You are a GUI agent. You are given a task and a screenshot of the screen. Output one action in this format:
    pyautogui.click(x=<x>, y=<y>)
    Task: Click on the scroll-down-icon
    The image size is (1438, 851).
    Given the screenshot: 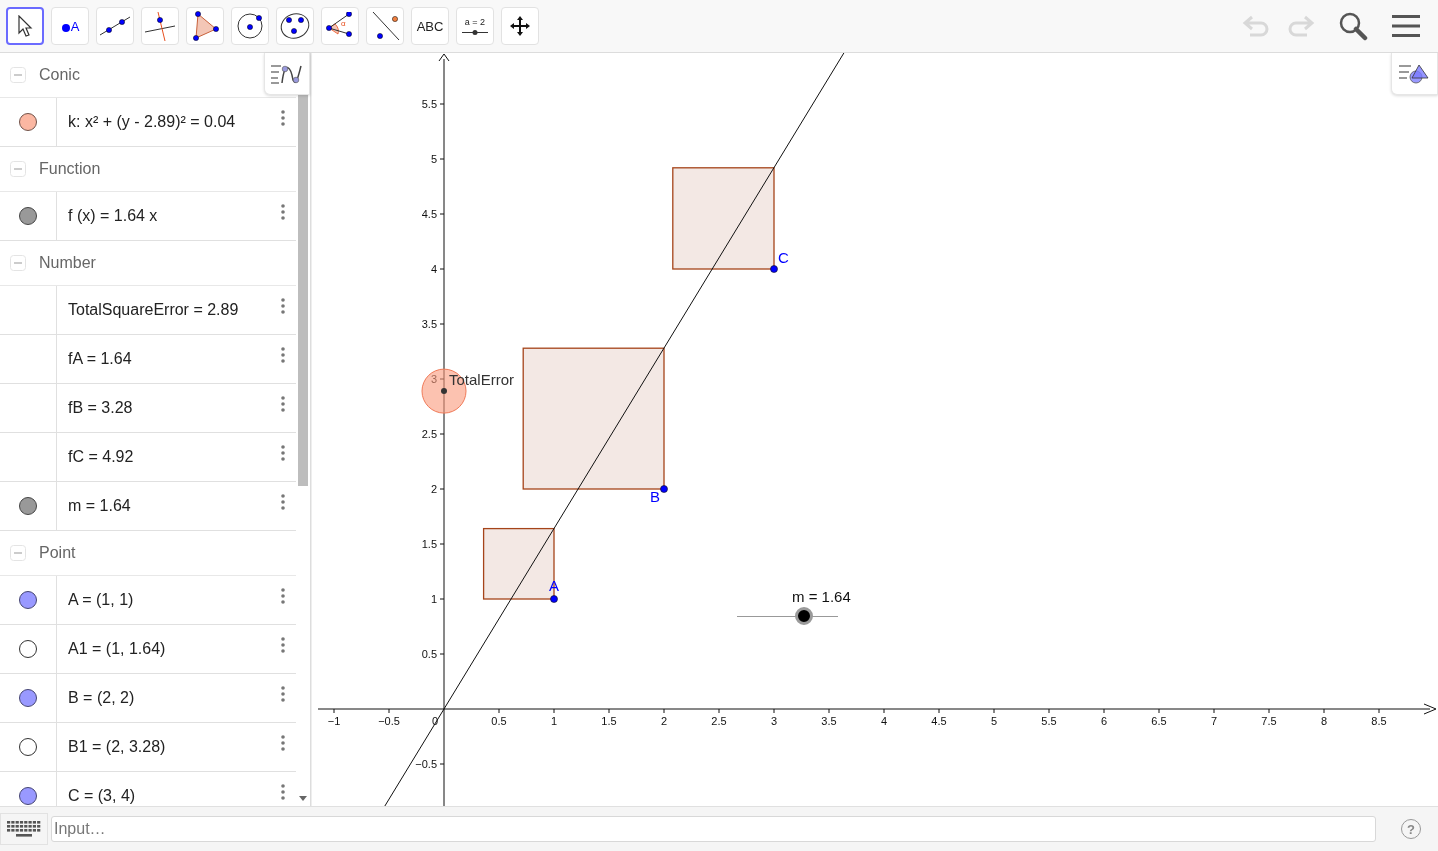 What is the action you would take?
    pyautogui.click(x=303, y=798)
    